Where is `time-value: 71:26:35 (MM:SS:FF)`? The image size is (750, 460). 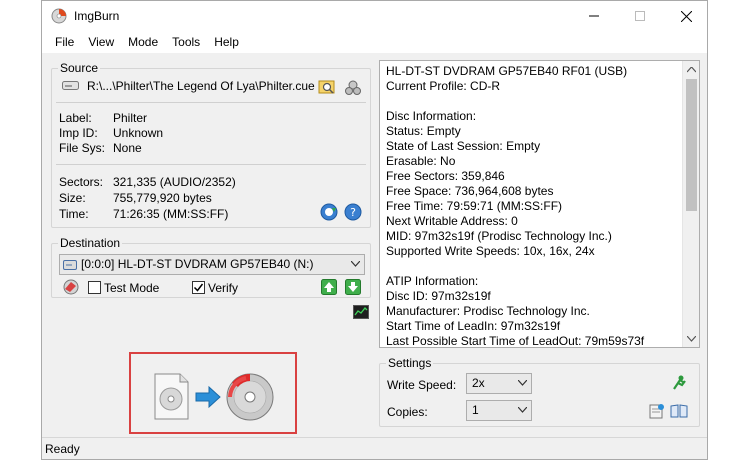 time-value: 71:26:35 (MM:SS:FF) is located at coordinates (171, 214).